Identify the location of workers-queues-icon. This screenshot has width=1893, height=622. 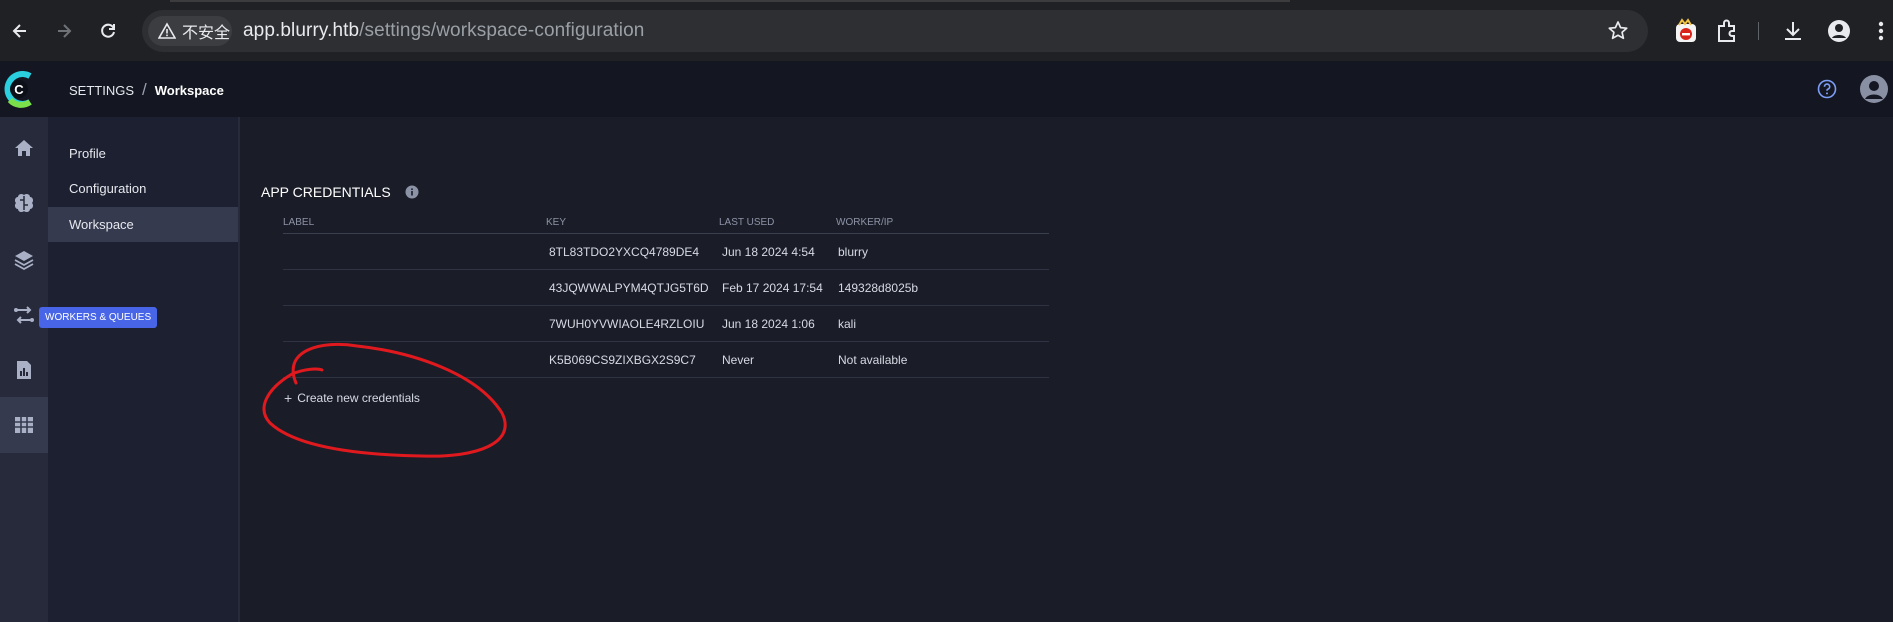
(24, 315).